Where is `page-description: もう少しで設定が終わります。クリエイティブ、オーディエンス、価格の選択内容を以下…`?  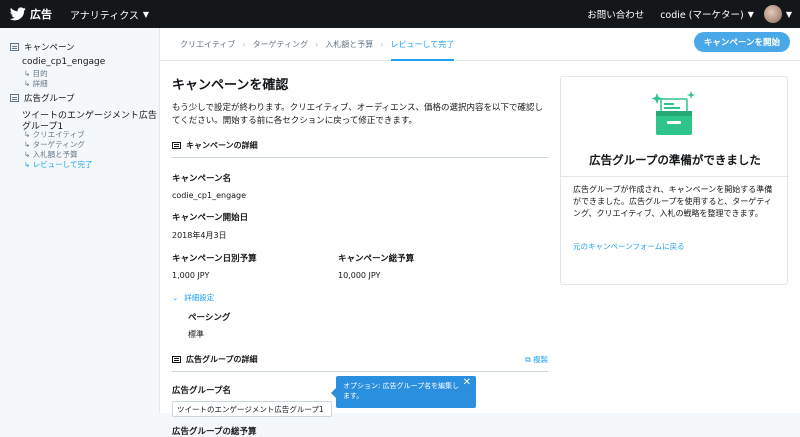 page-description: もう少しで設定が終わります。クリエイティブ、オーディエンス、価格の選択内容を以下… is located at coordinates (357, 114).